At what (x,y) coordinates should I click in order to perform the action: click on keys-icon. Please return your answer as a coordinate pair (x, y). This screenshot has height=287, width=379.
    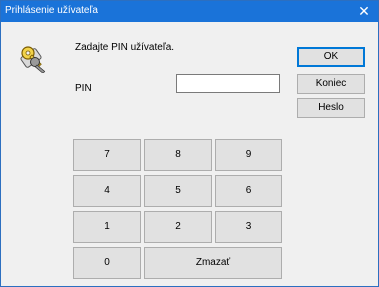
    Looking at the image, I should click on (33, 59).